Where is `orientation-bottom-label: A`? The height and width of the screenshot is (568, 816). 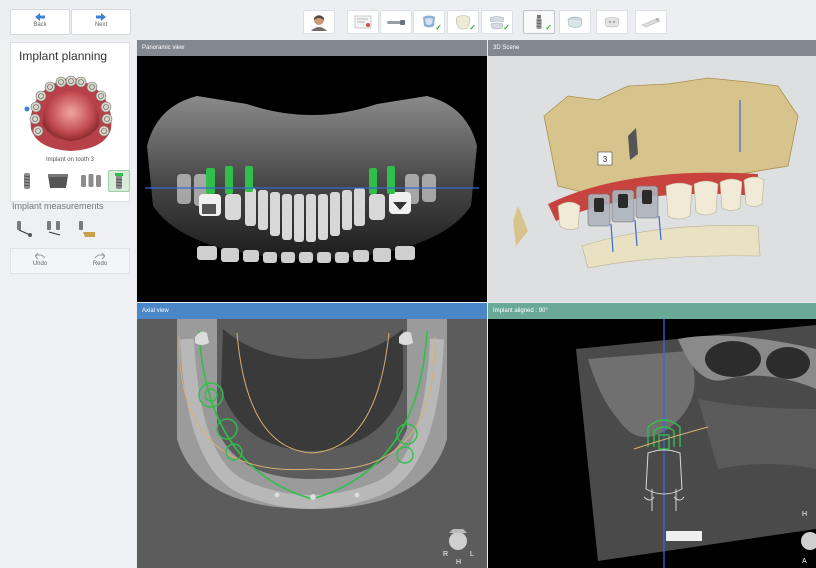
orientation-bottom-label: A is located at coordinates (804, 561).